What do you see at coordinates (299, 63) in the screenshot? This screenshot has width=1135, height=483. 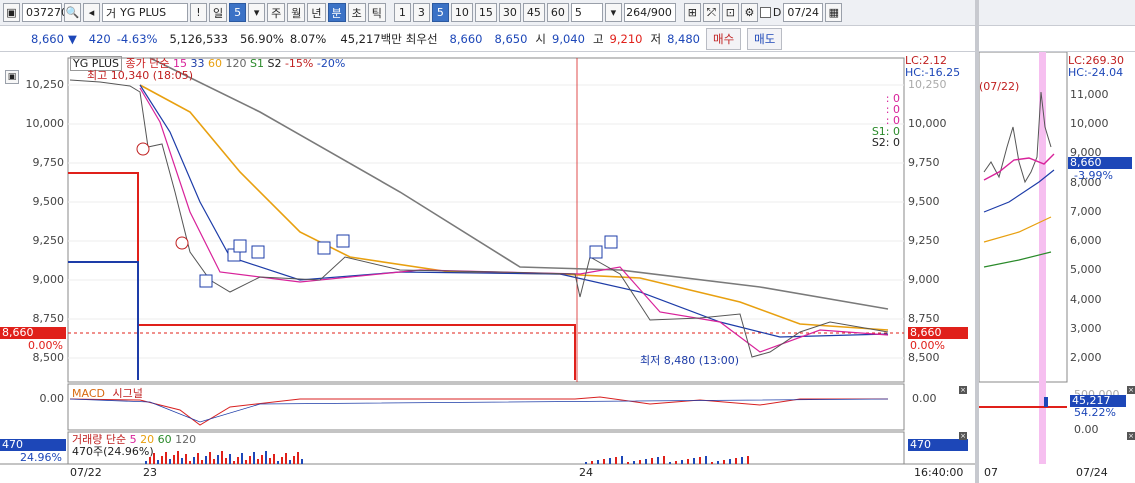 I see `legend-minus15: -15%` at bounding box center [299, 63].